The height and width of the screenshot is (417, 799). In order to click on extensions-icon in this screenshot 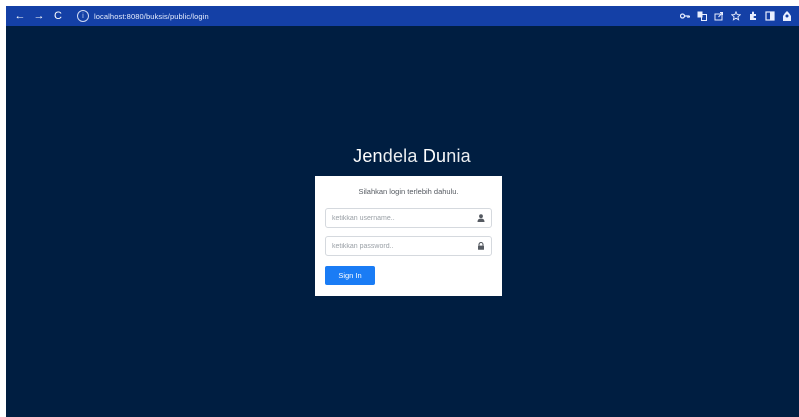, I will do `click(753, 16)`.